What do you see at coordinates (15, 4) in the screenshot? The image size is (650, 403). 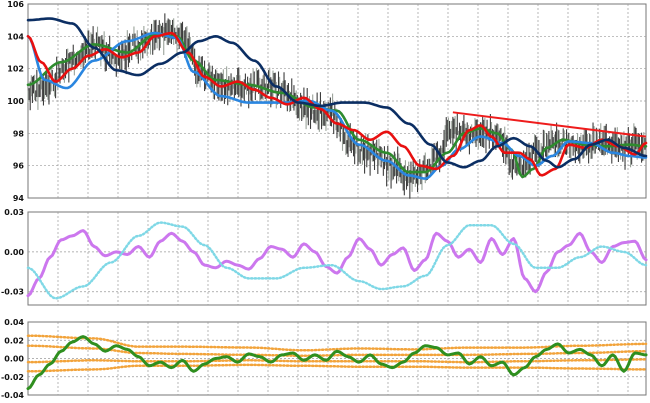 I see `y-tick-label: 106` at bounding box center [15, 4].